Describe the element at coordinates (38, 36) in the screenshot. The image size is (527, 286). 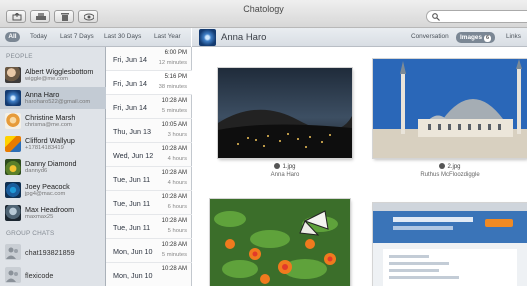
I see `filter-today: Today` at that location.